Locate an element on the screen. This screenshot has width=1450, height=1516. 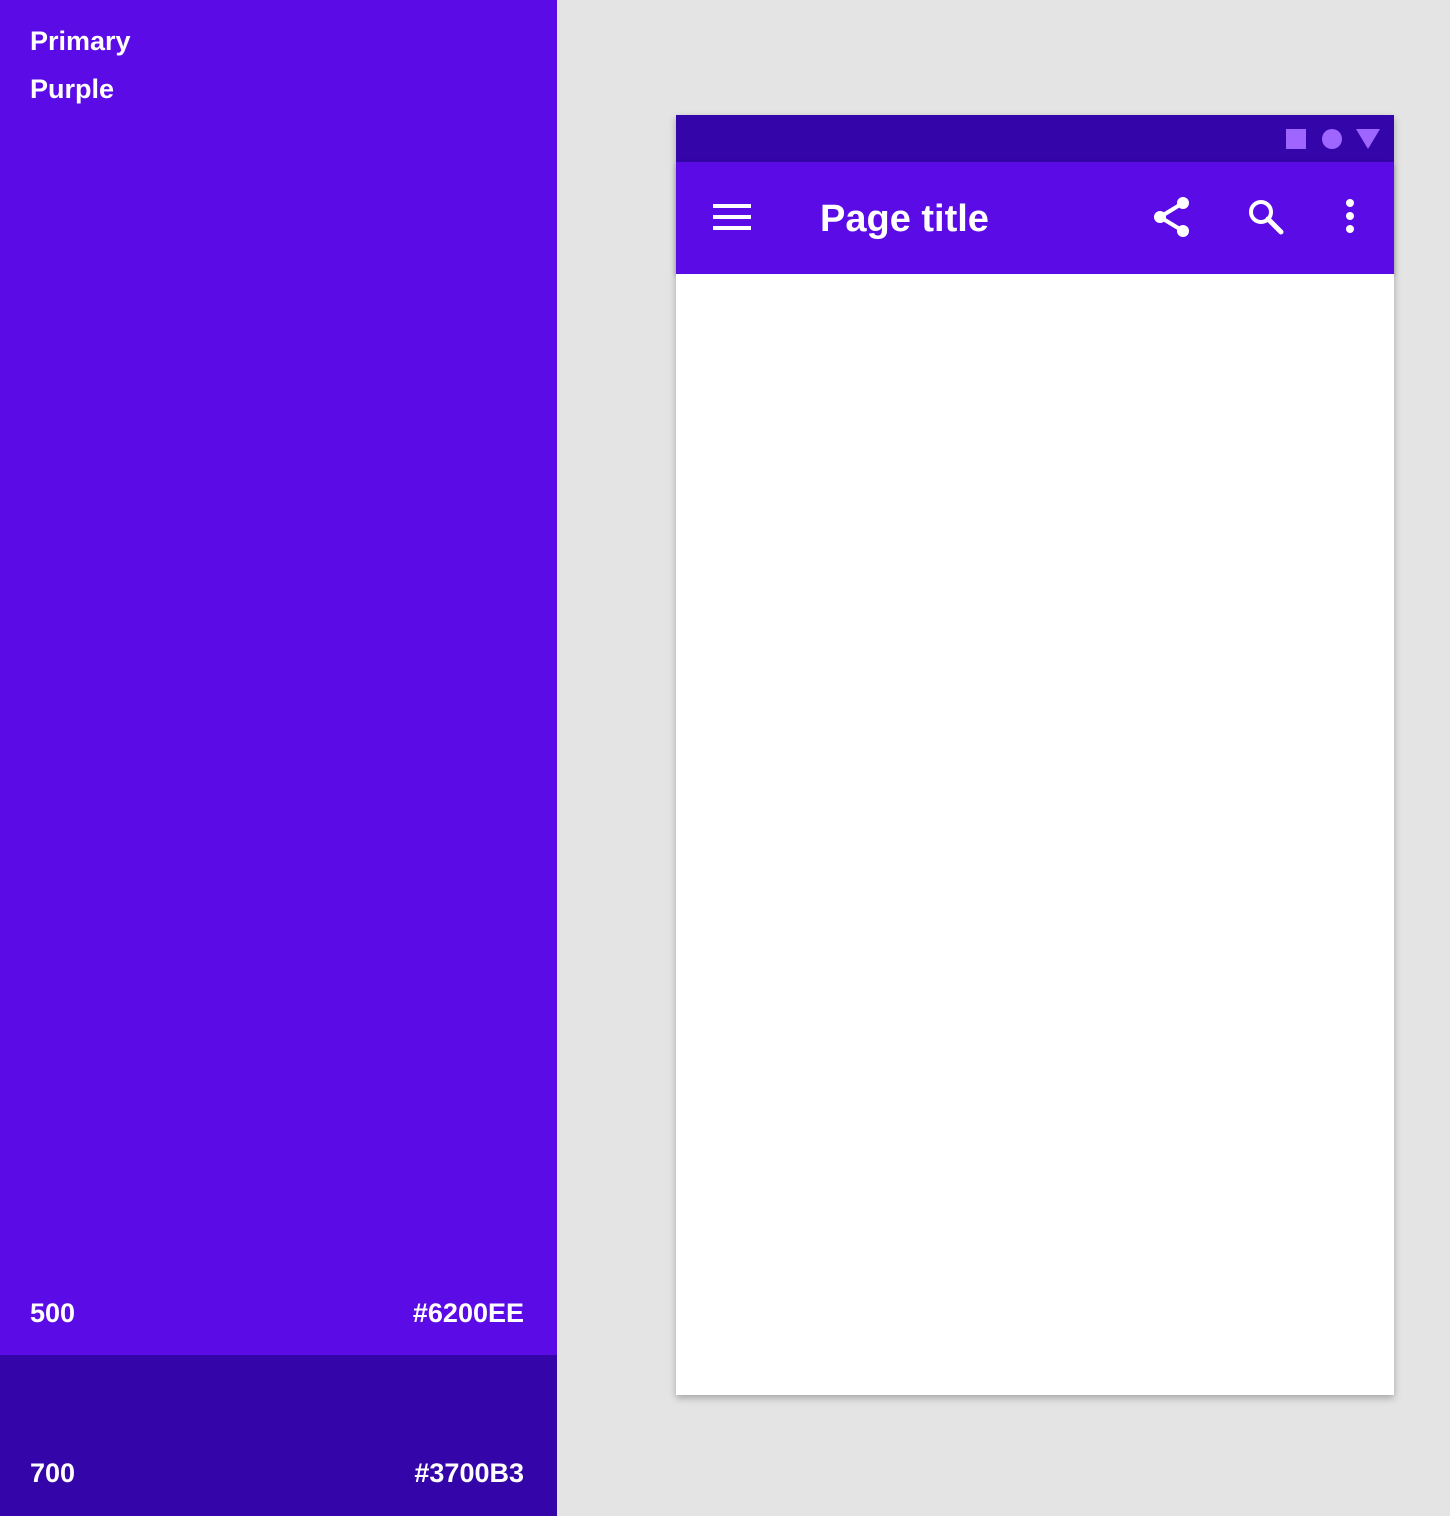
swatch-hex-label: #3700B3 is located at coordinates (469, 1473).